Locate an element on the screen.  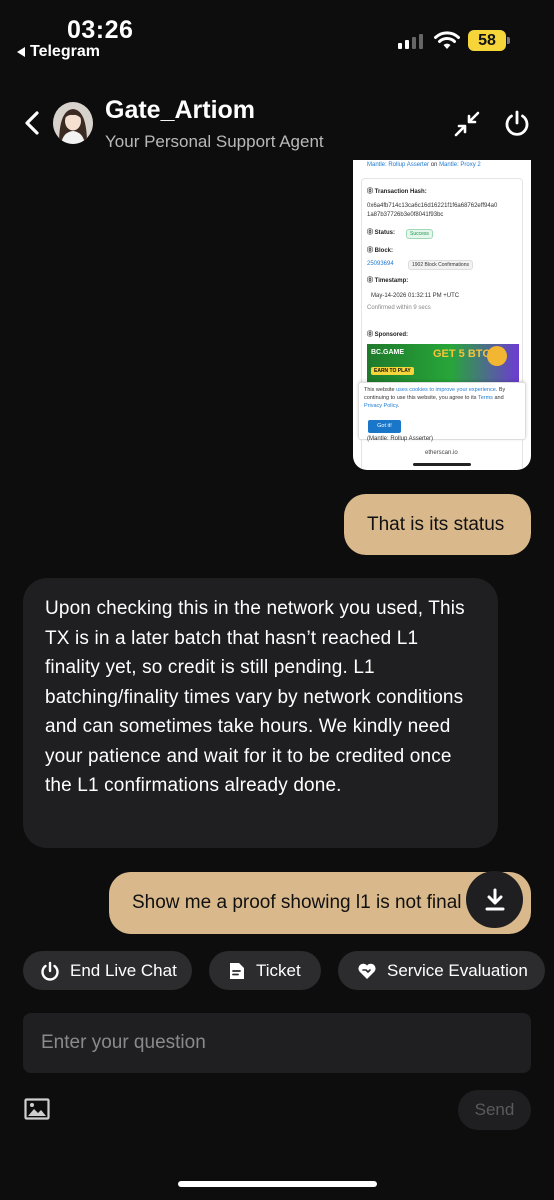
timestamp-label: ⓪ Timestamp: is located at coordinates (388, 281).